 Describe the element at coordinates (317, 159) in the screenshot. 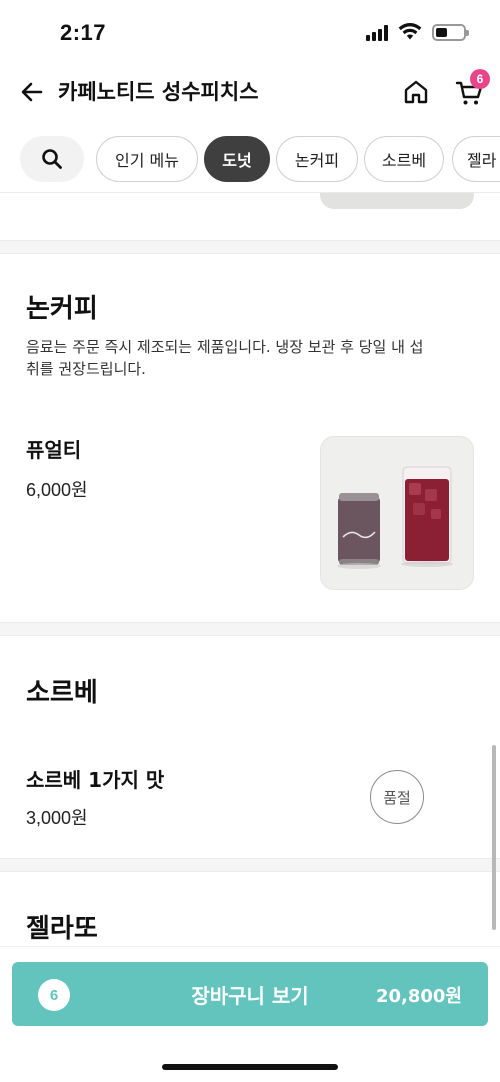

I see `category-chip-noncoffee: 논커피` at that location.